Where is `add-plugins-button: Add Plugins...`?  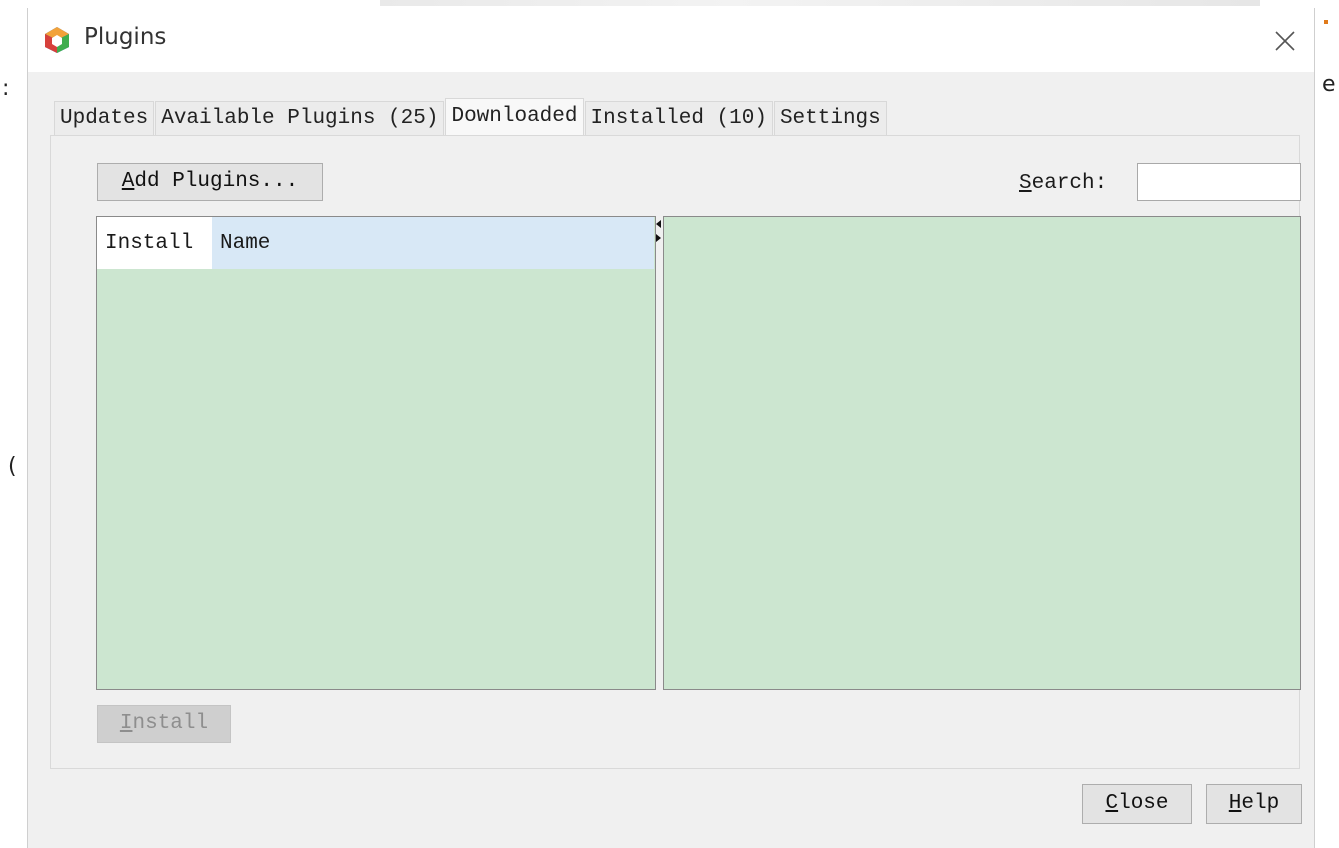
add-plugins-button: Add Plugins... is located at coordinates (210, 182).